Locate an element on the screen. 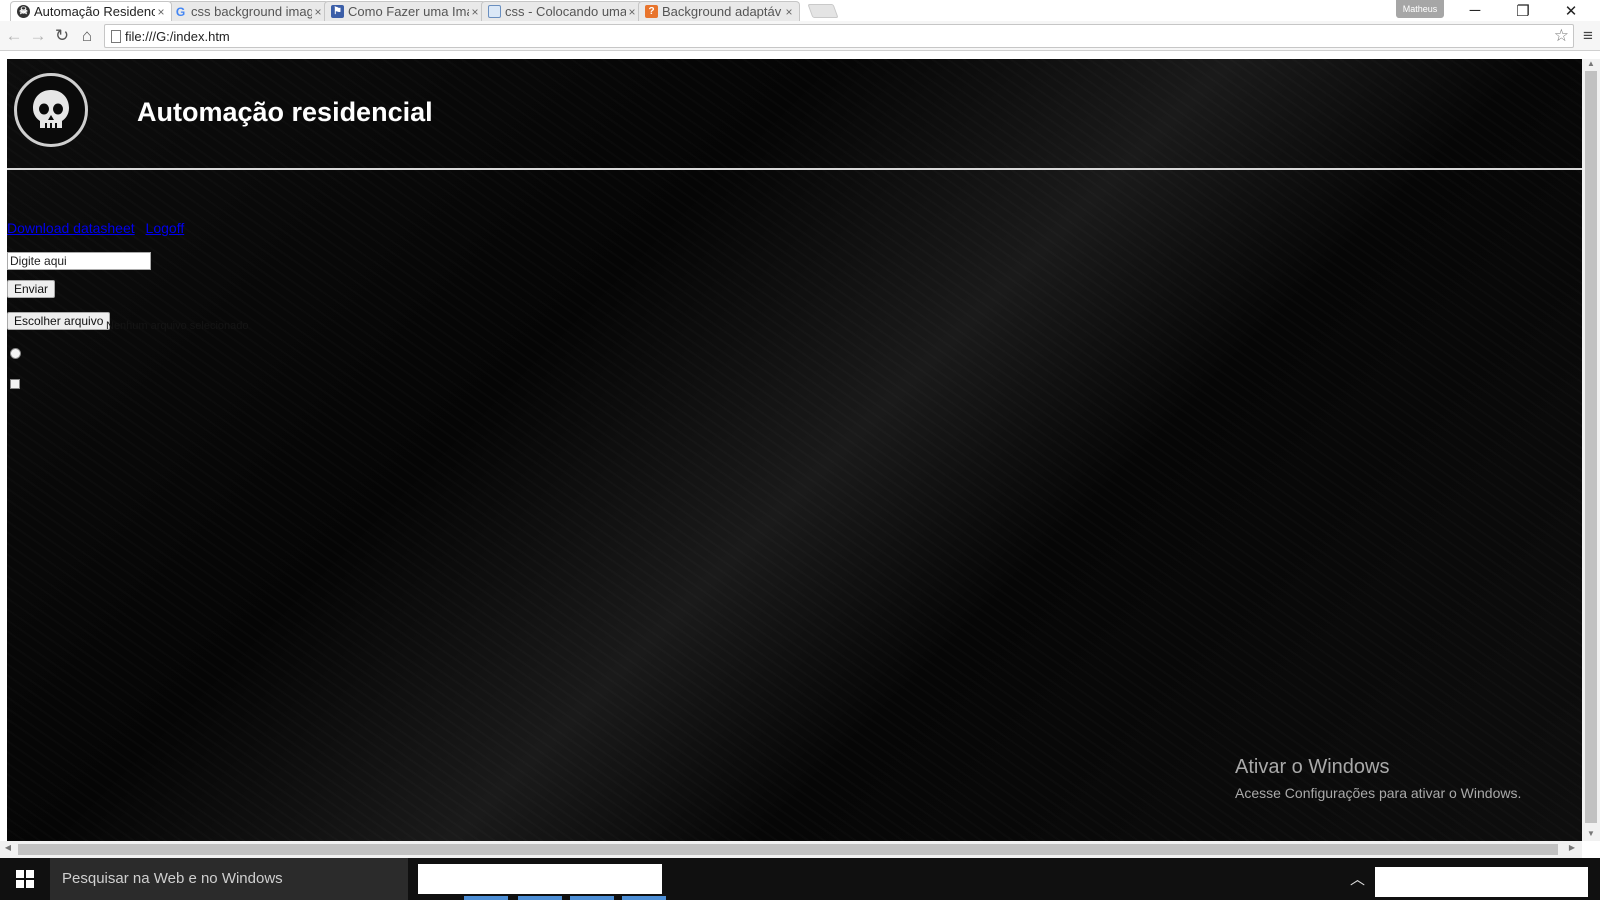  tab-css-colocando: css - Colocando uma × is located at coordinates (562, 11).